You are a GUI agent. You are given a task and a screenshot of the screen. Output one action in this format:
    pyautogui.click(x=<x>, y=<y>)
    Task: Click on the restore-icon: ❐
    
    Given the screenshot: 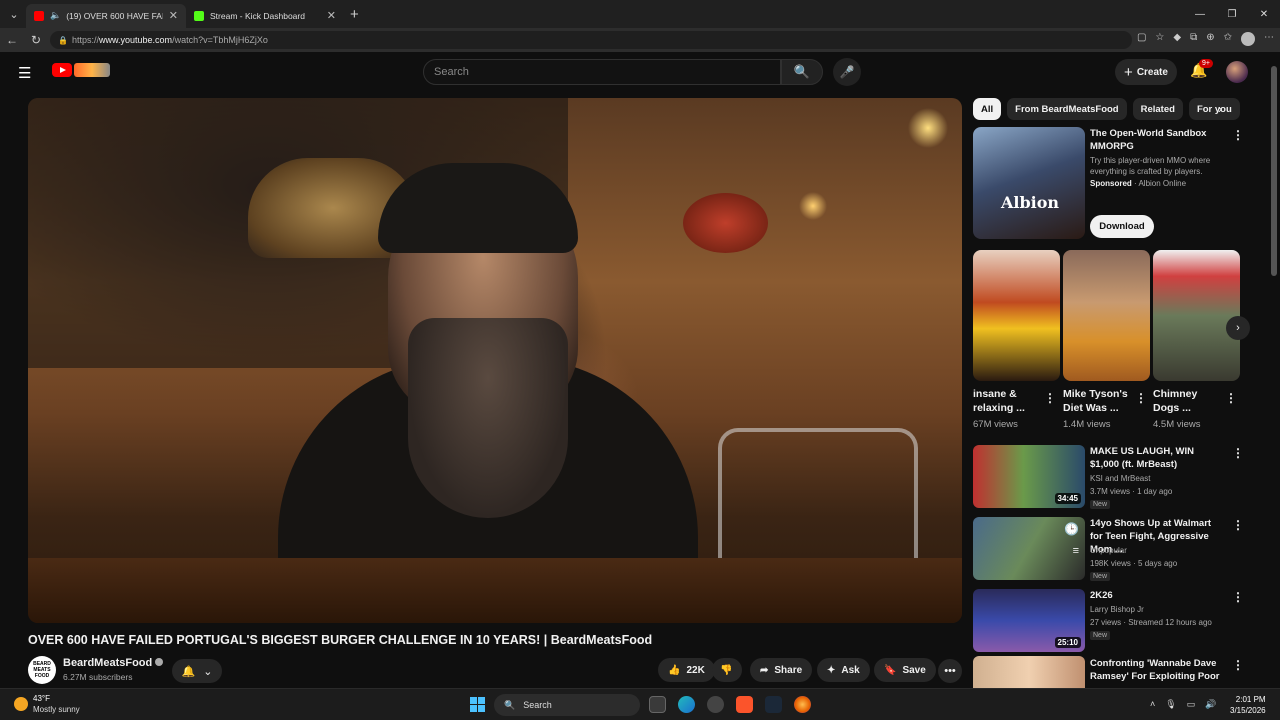 What is the action you would take?
    pyautogui.click(x=1232, y=14)
    